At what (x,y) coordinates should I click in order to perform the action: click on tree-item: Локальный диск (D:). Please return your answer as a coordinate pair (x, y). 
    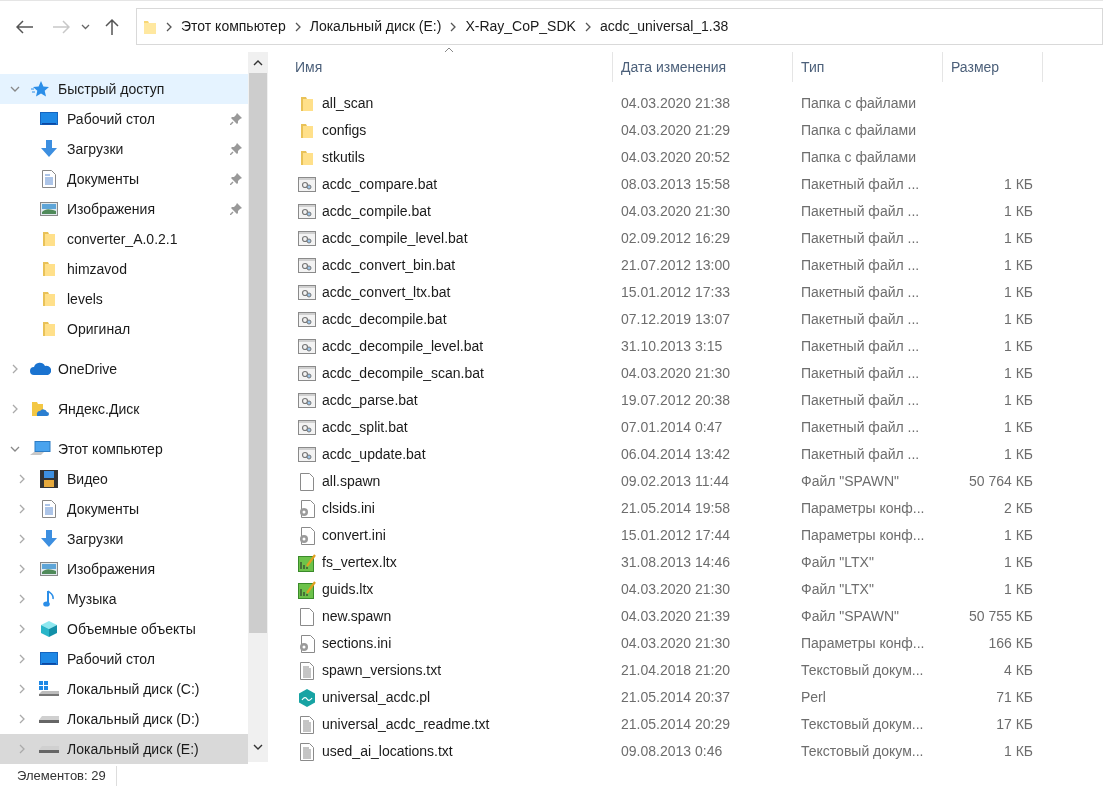
    Looking at the image, I should click on (124, 719).